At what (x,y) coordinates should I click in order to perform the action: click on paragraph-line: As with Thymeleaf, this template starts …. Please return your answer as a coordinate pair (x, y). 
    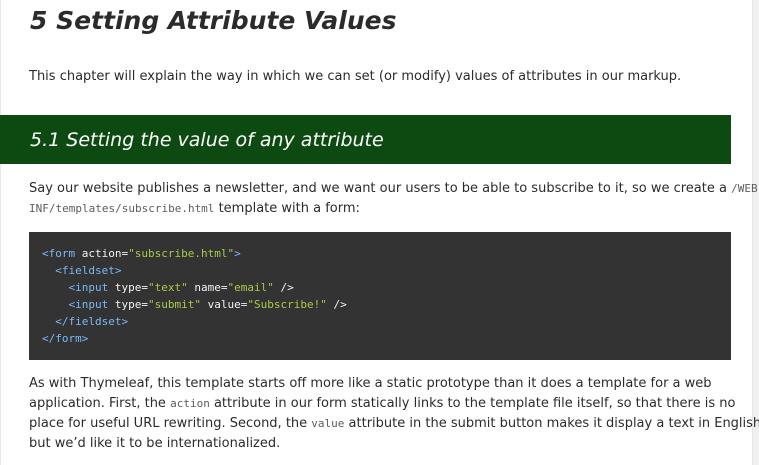
    Looking at the image, I should click on (370, 383).